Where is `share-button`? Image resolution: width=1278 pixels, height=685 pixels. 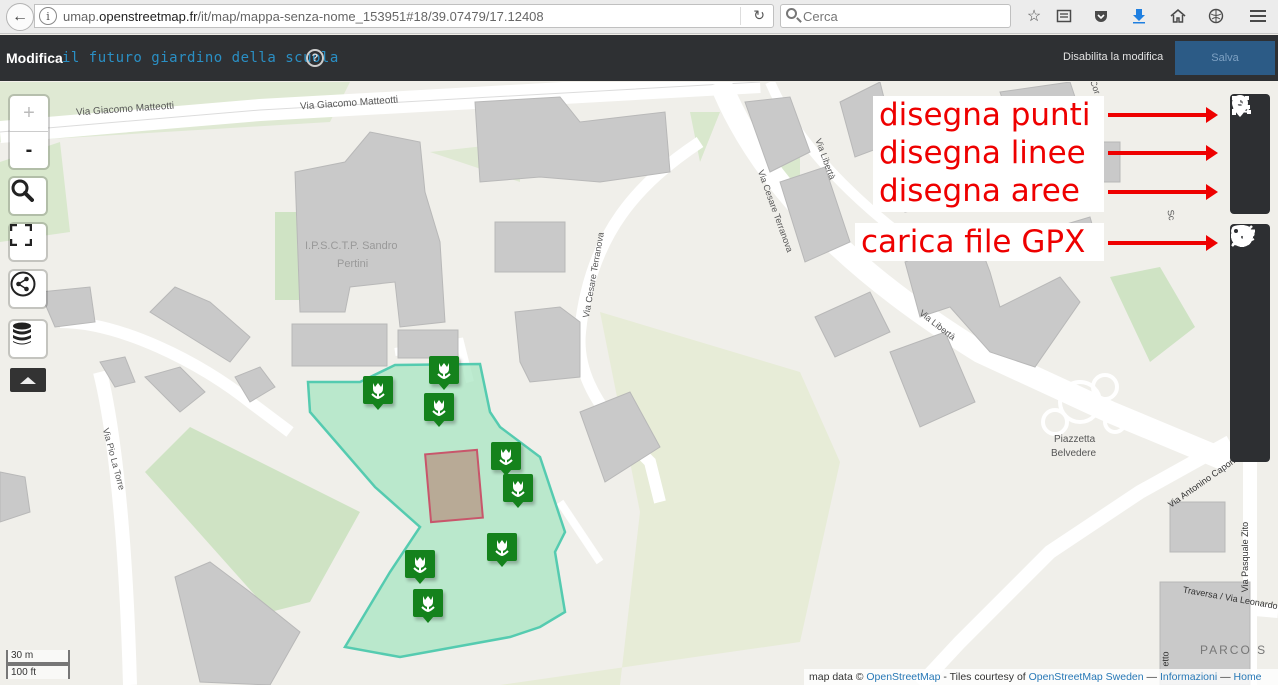 share-button is located at coordinates (28, 289).